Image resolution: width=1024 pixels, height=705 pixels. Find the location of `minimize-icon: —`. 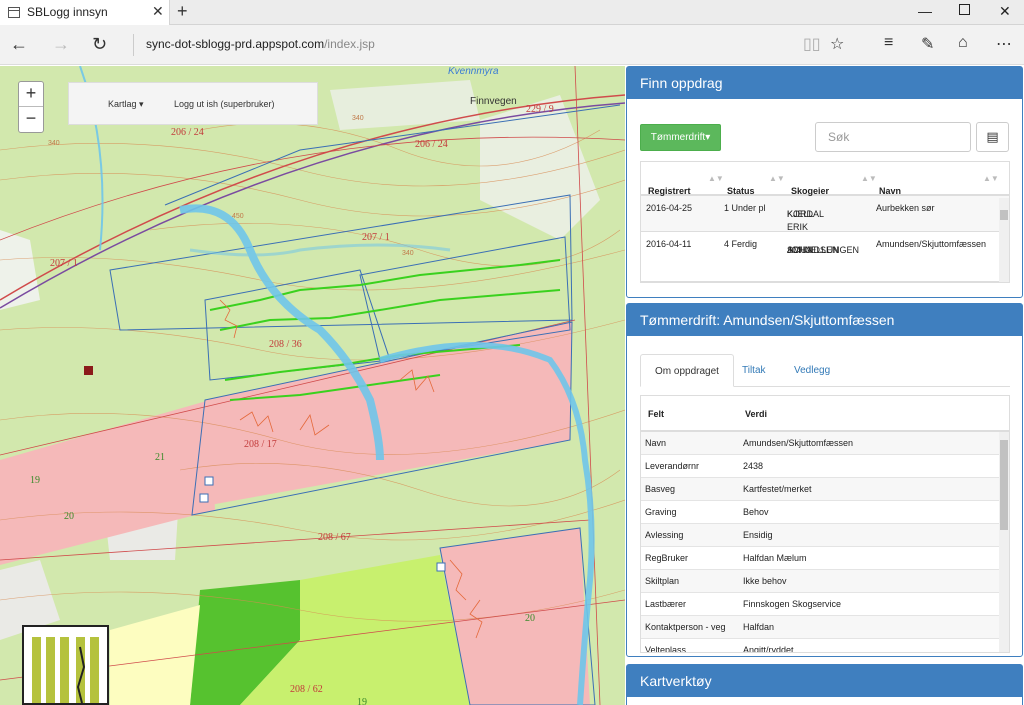

minimize-icon: — is located at coordinates (925, 11).